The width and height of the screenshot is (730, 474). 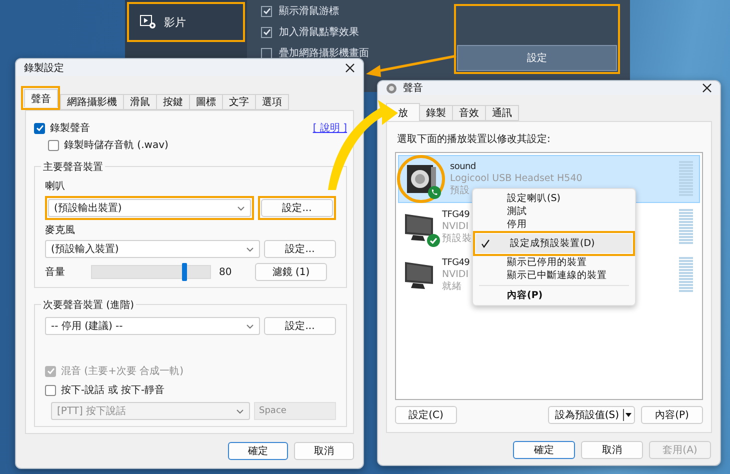 I want to click on field-label: 音量, so click(x=55, y=272).